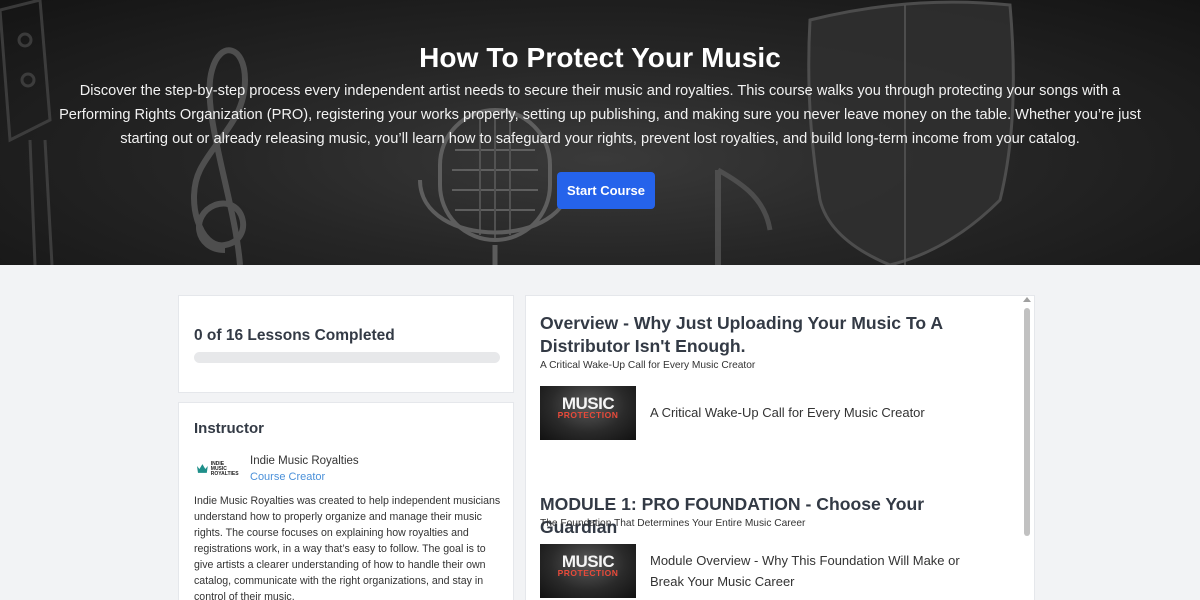  I want to click on instructor-role-link: Course Creator, so click(287, 477).